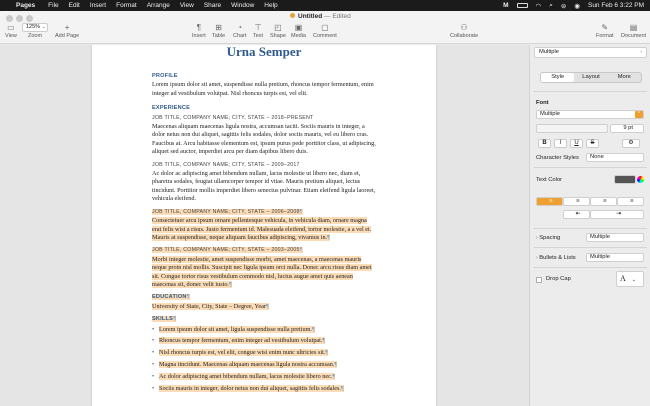 This screenshot has width=650, height=406. Describe the element at coordinates (212, 5) in the screenshot. I see `menu-share: Share` at that location.